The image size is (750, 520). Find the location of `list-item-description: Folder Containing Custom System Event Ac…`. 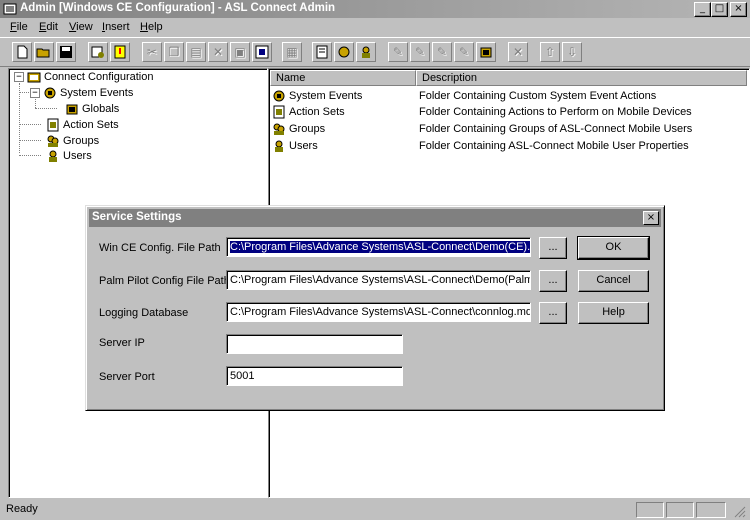

list-item-description: Folder Containing Custom System Event Ac… is located at coordinates (538, 96).